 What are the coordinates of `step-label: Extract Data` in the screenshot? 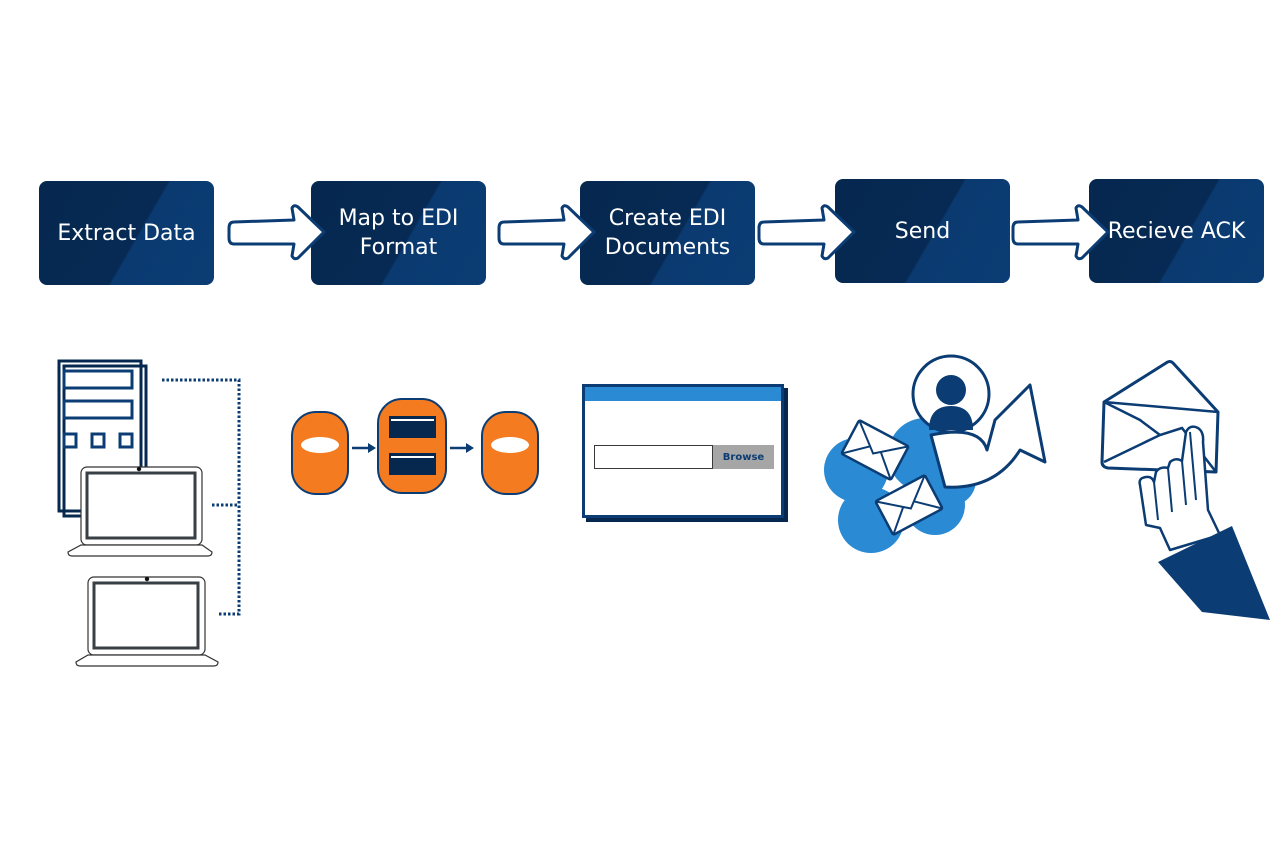 It's located at (126, 233).